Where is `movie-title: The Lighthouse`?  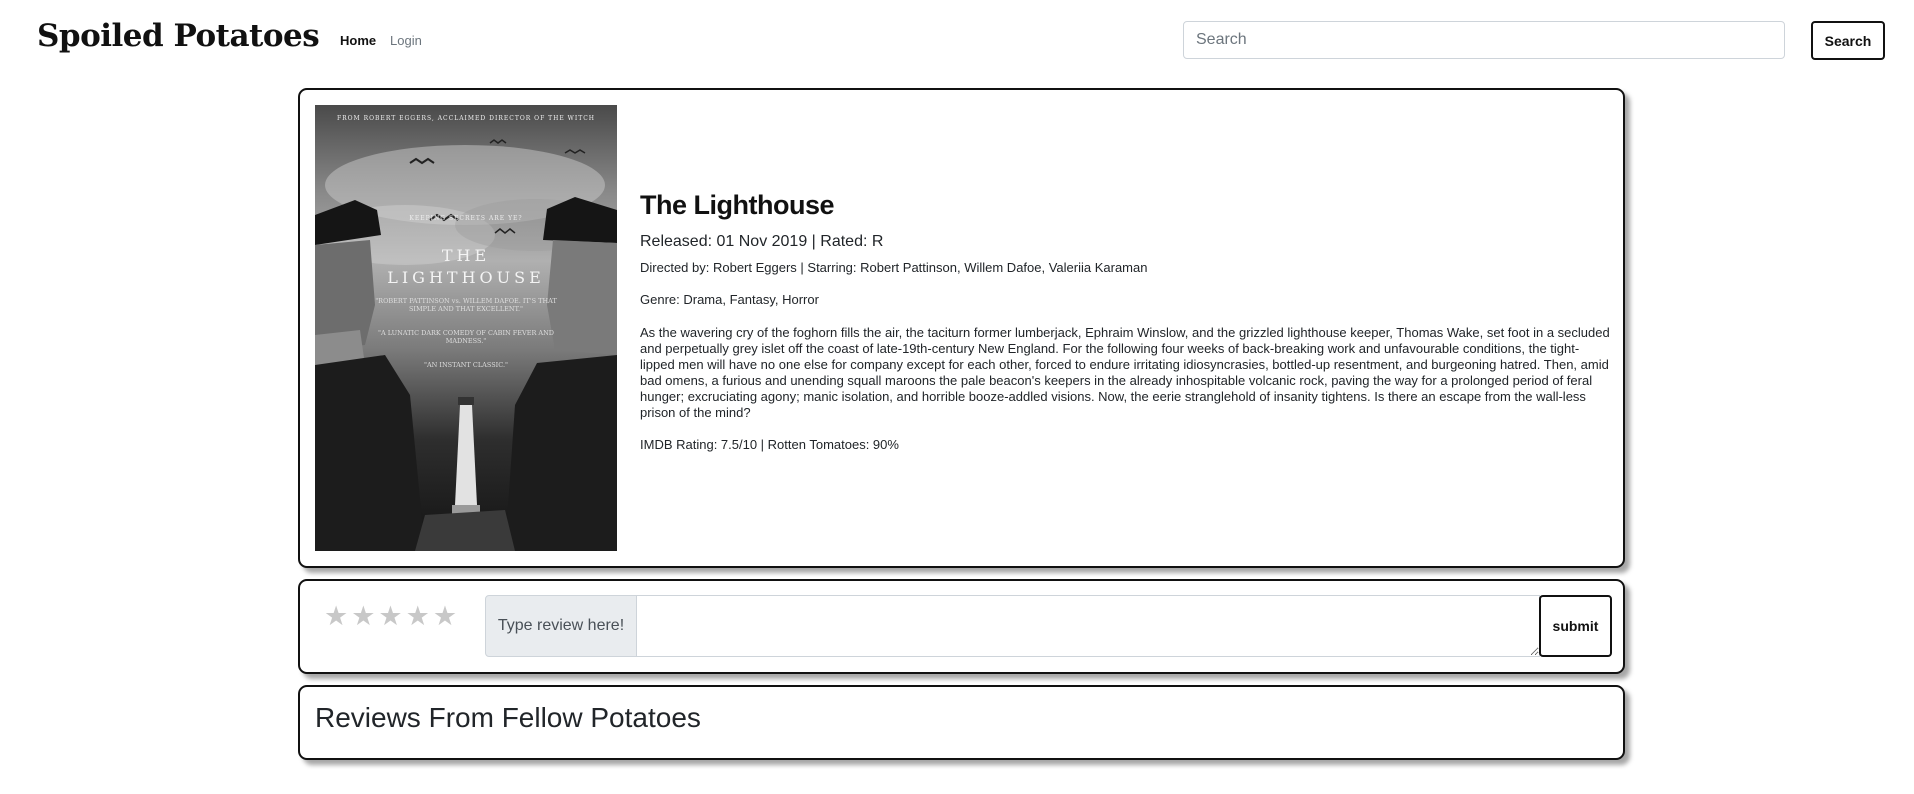
movie-title: The Lighthouse is located at coordinates (737, 205).